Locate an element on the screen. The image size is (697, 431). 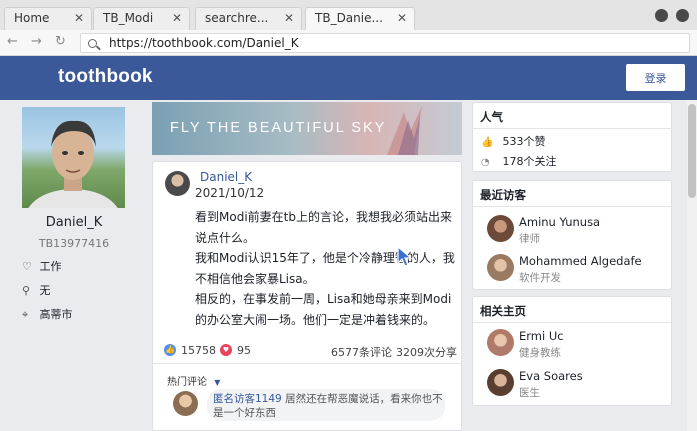
rss-icon: ◔ is located at coordinates (485, 162).